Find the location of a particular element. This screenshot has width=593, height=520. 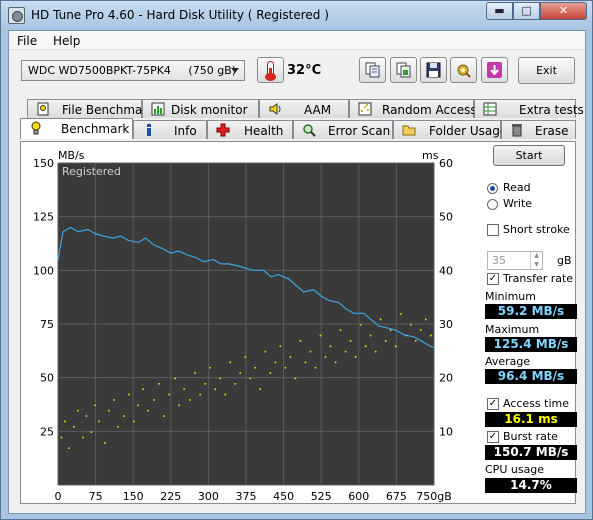

left-tick-label: 125 is located at coordinates (43, 217).